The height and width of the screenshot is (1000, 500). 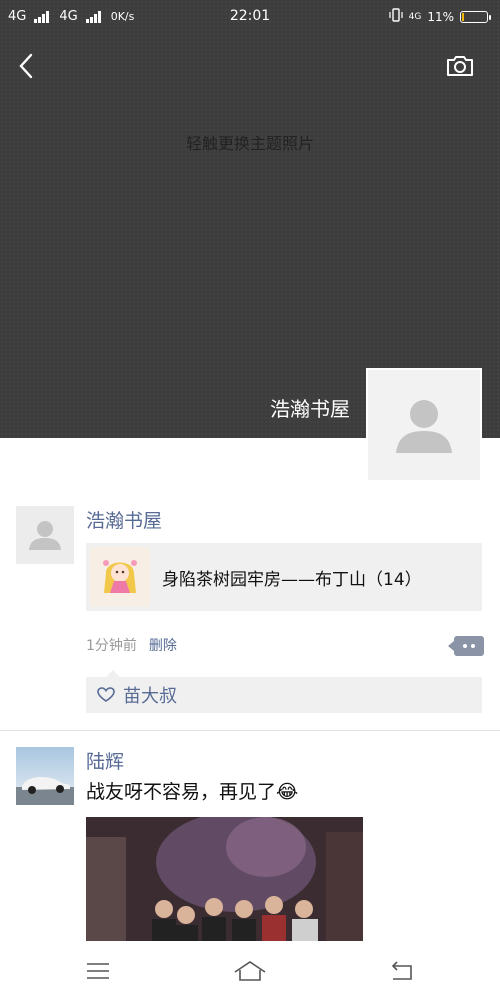 I want to click on shared-link-card: 身陷茶树园牢房——布丁山（14）, so click(x=284, y=577).